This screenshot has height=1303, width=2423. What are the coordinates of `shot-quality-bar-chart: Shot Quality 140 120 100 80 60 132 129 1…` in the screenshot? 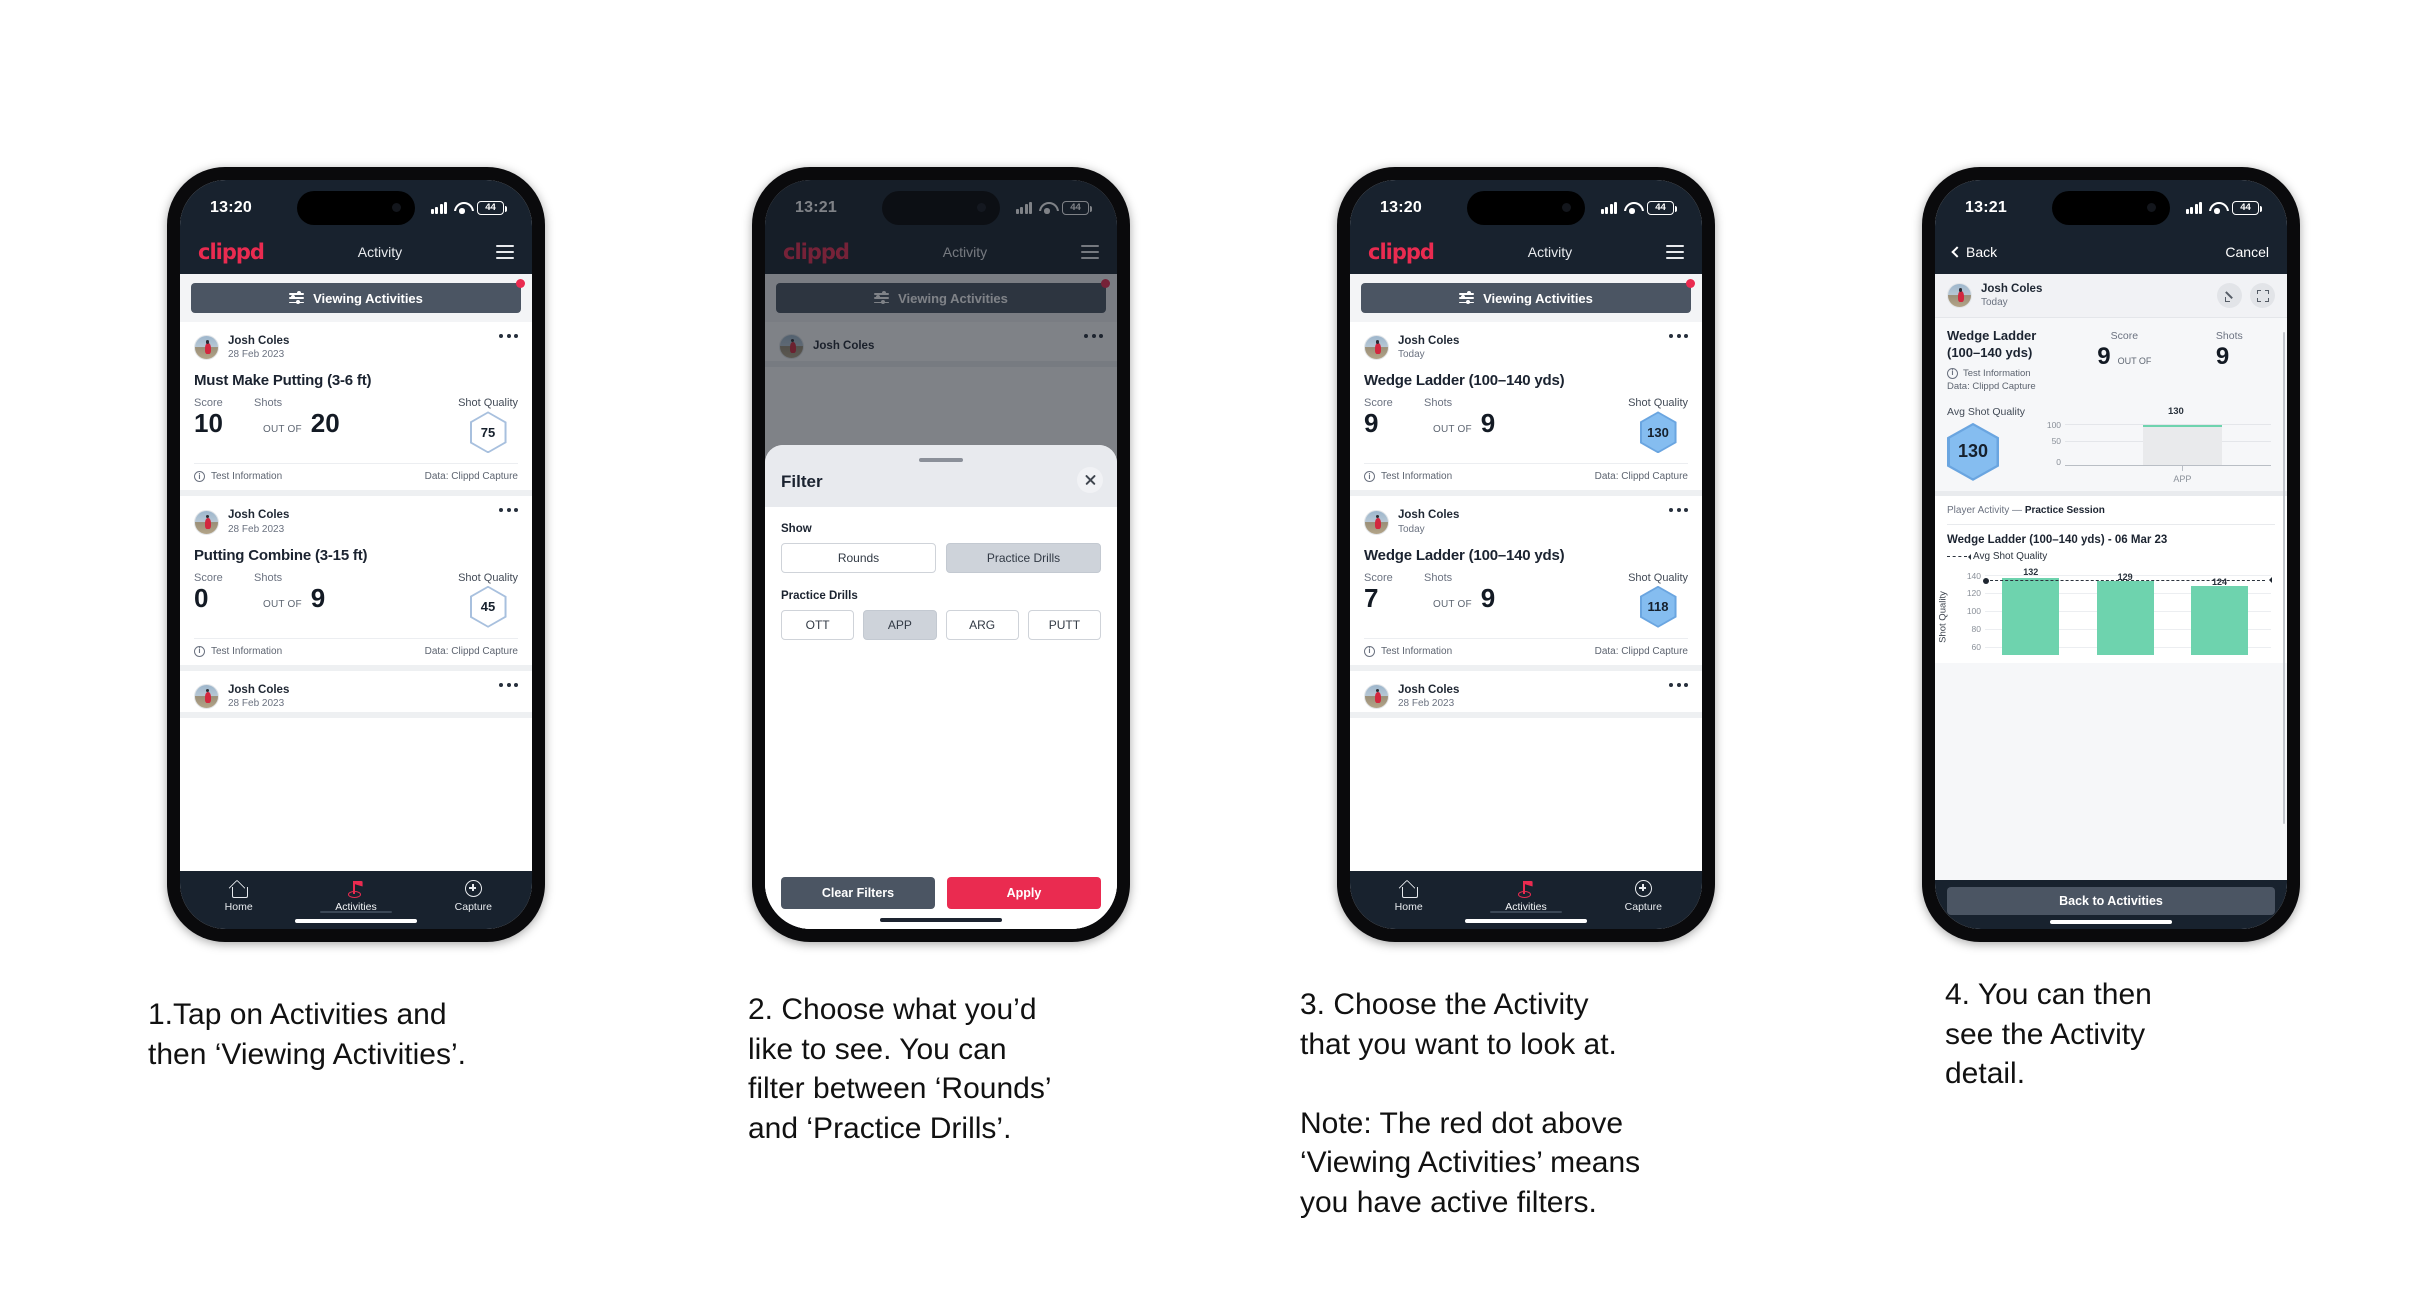 It's located at (2106, 615).